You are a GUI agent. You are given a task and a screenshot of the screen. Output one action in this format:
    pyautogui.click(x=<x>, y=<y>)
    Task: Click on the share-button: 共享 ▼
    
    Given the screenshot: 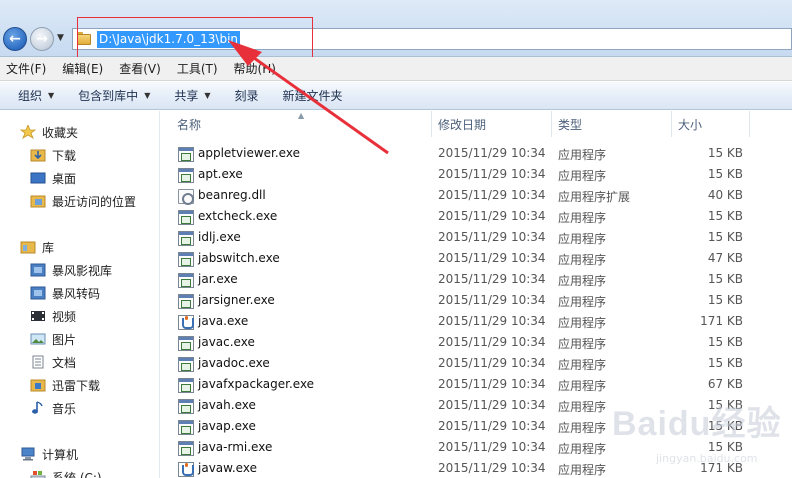 What is the action you would take?
    pyautogui.click(x=192, y=95)
    